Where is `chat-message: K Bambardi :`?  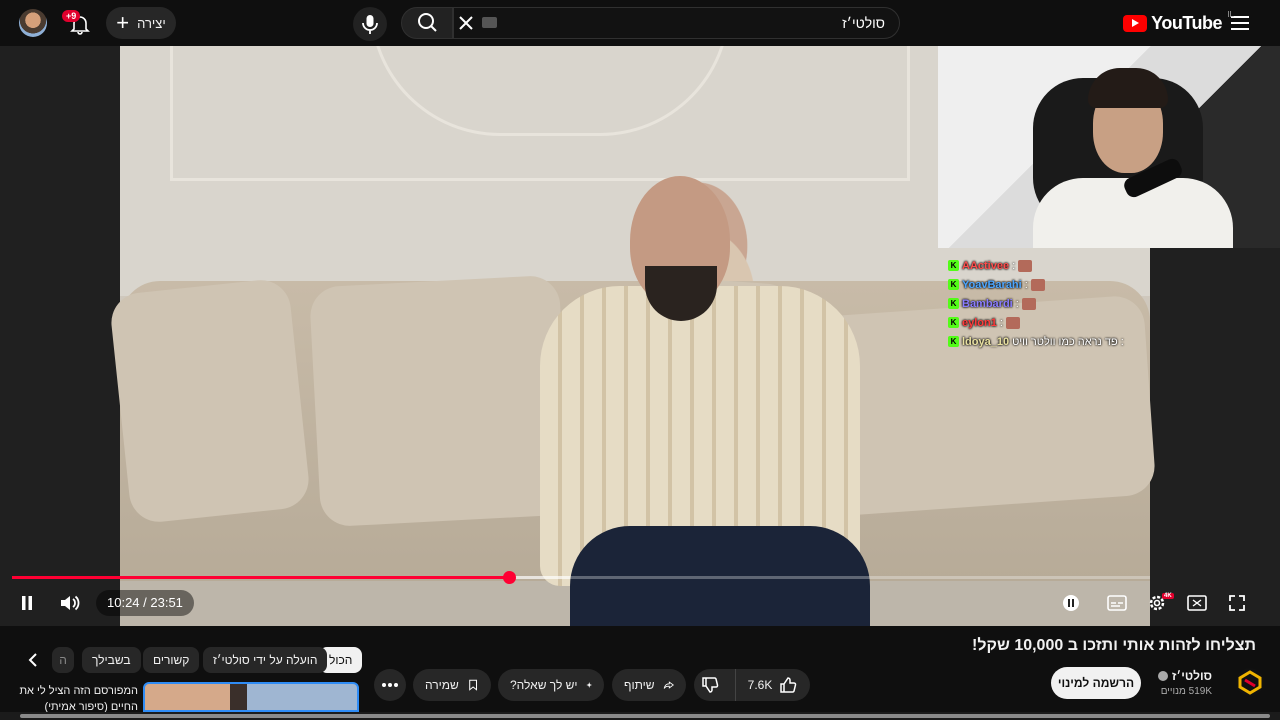 chat-message: K Bambardi : is located at coordinates (1048, 303).